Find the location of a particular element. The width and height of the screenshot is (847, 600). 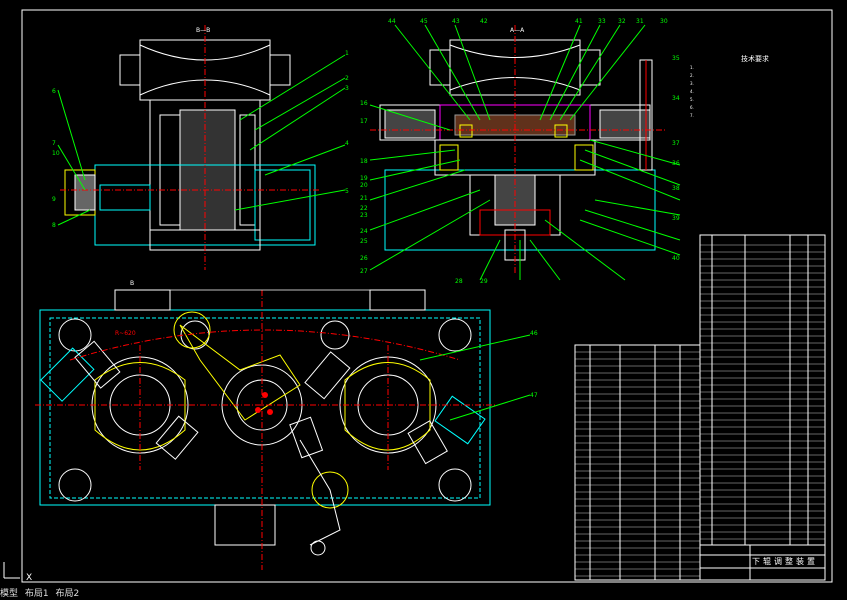

callout-callouts_right: 39 is located at coordinates (676, 218).